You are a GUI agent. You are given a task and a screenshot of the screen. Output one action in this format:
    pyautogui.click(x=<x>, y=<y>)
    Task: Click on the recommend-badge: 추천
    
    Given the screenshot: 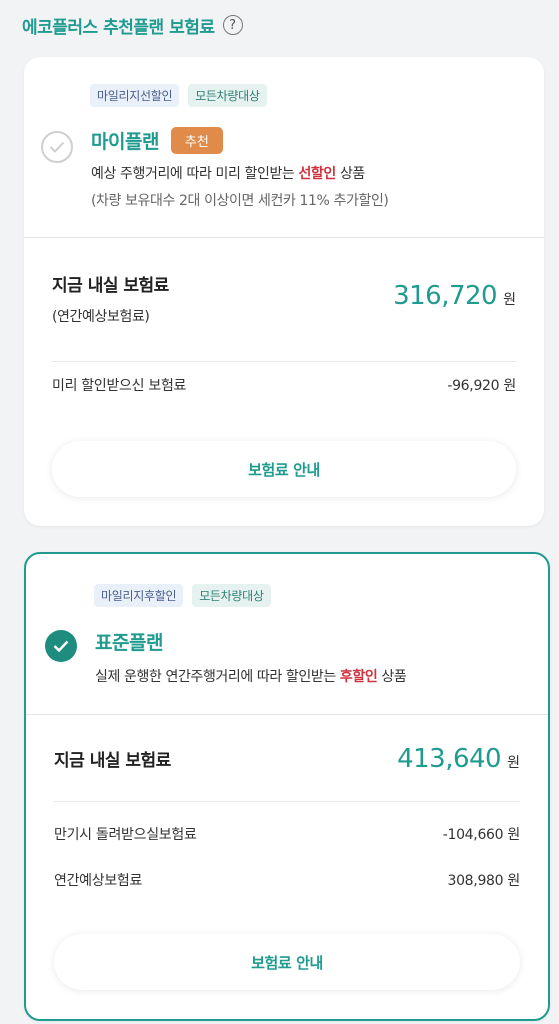 What is the action you would take?
    pyautogui.click(x=196, y=140)
    